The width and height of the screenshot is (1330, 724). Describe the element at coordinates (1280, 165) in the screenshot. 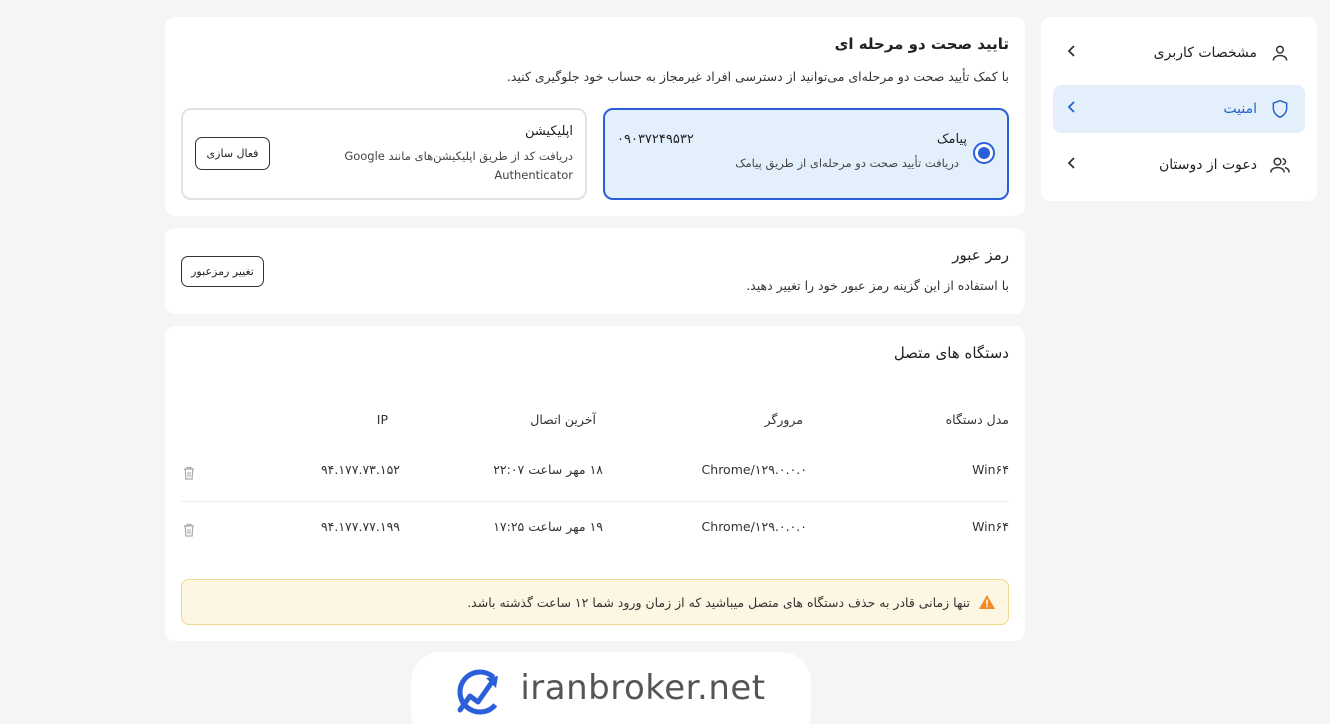

I see `users-icon` at that location.